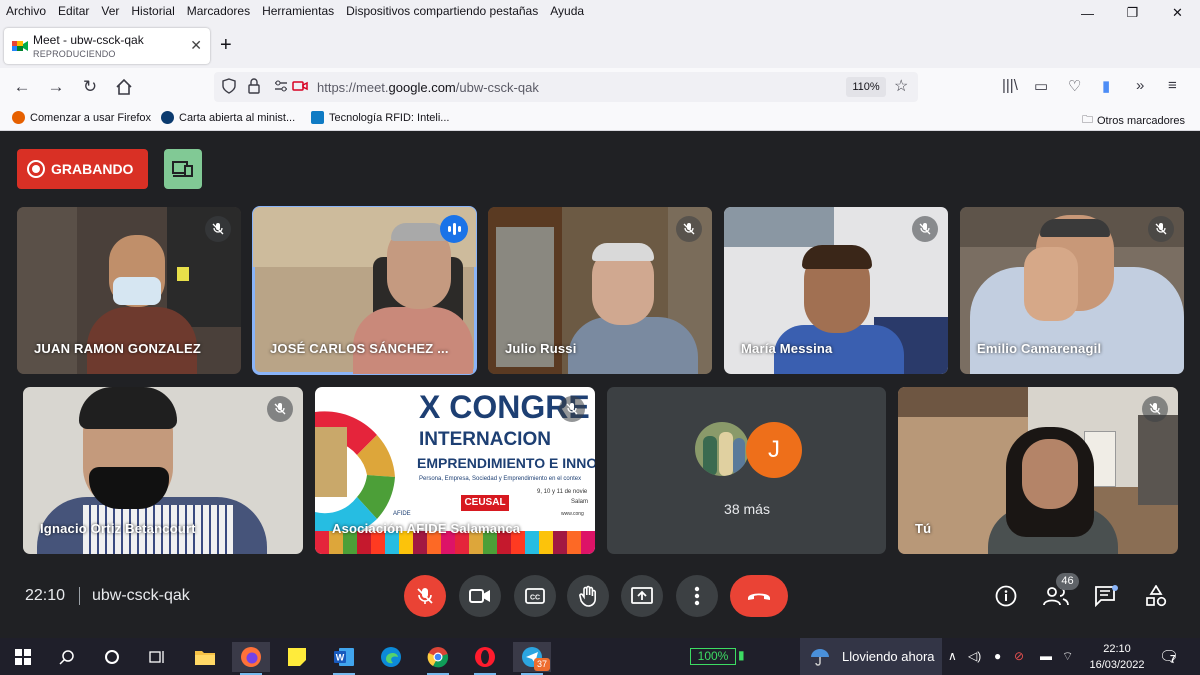  Describe the element at coordinates (600, 290) in the screenshot. I see `participant-tile: Julio Russi` at that location.